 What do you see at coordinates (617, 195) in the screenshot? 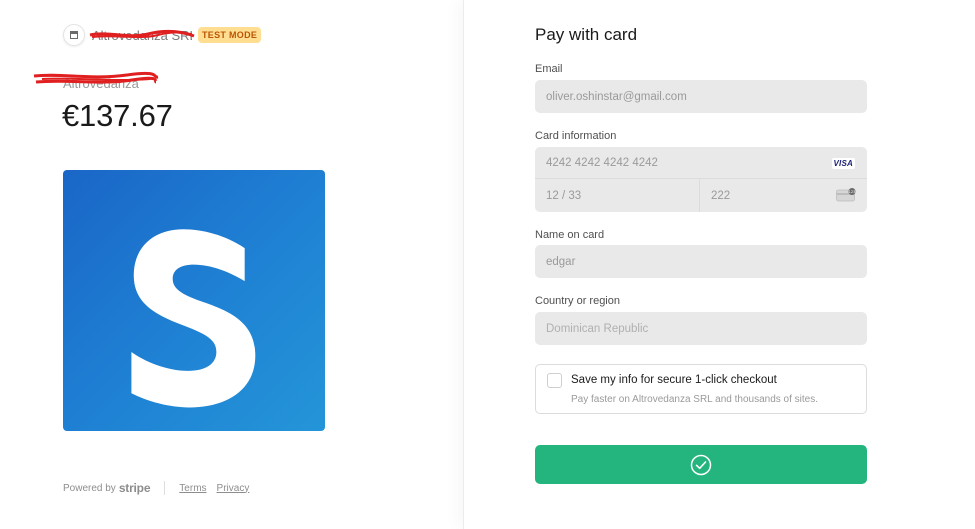
I see `card-expiry-field: 12 / 33` at bounding box center [617, 195].